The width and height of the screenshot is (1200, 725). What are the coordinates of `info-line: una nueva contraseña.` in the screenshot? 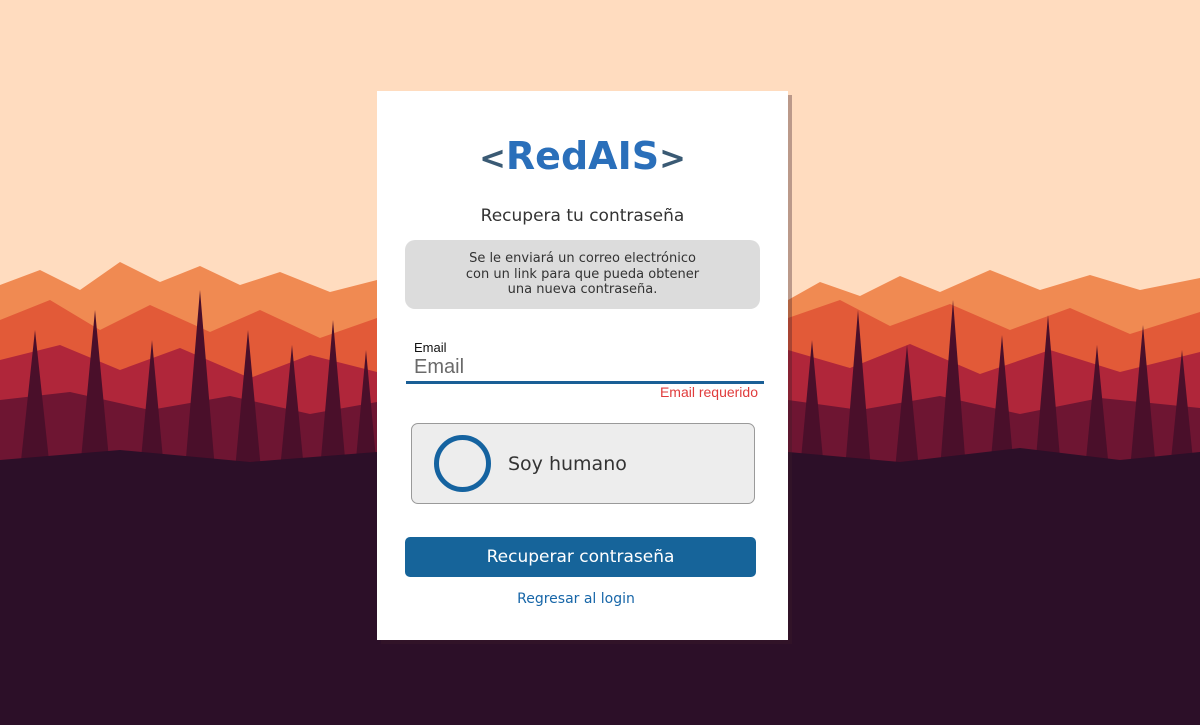 It's located at (582, 290).